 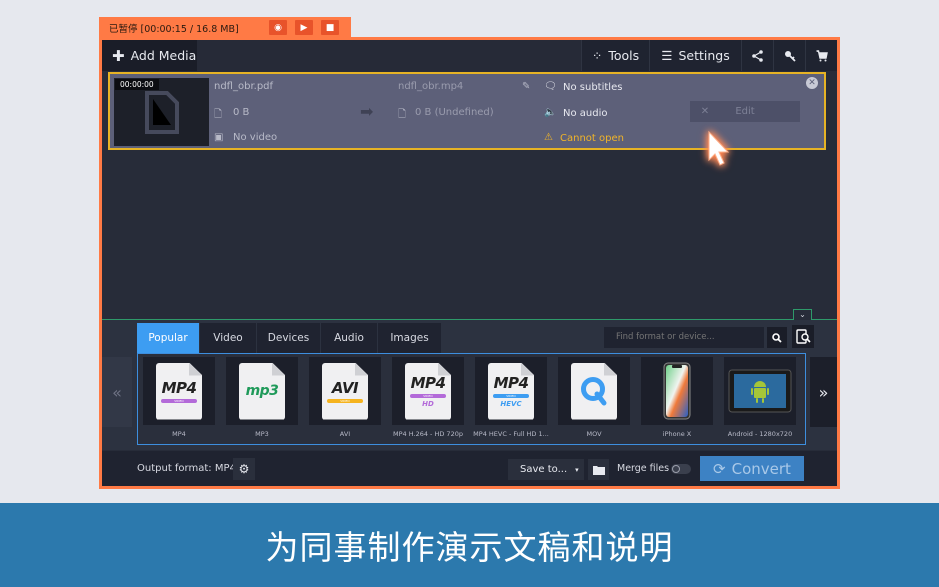 What do you see at coordinates (367, 111) in the screenshot?
I see `arrow-right-icon: ➡` at bounding box center [367, 111].